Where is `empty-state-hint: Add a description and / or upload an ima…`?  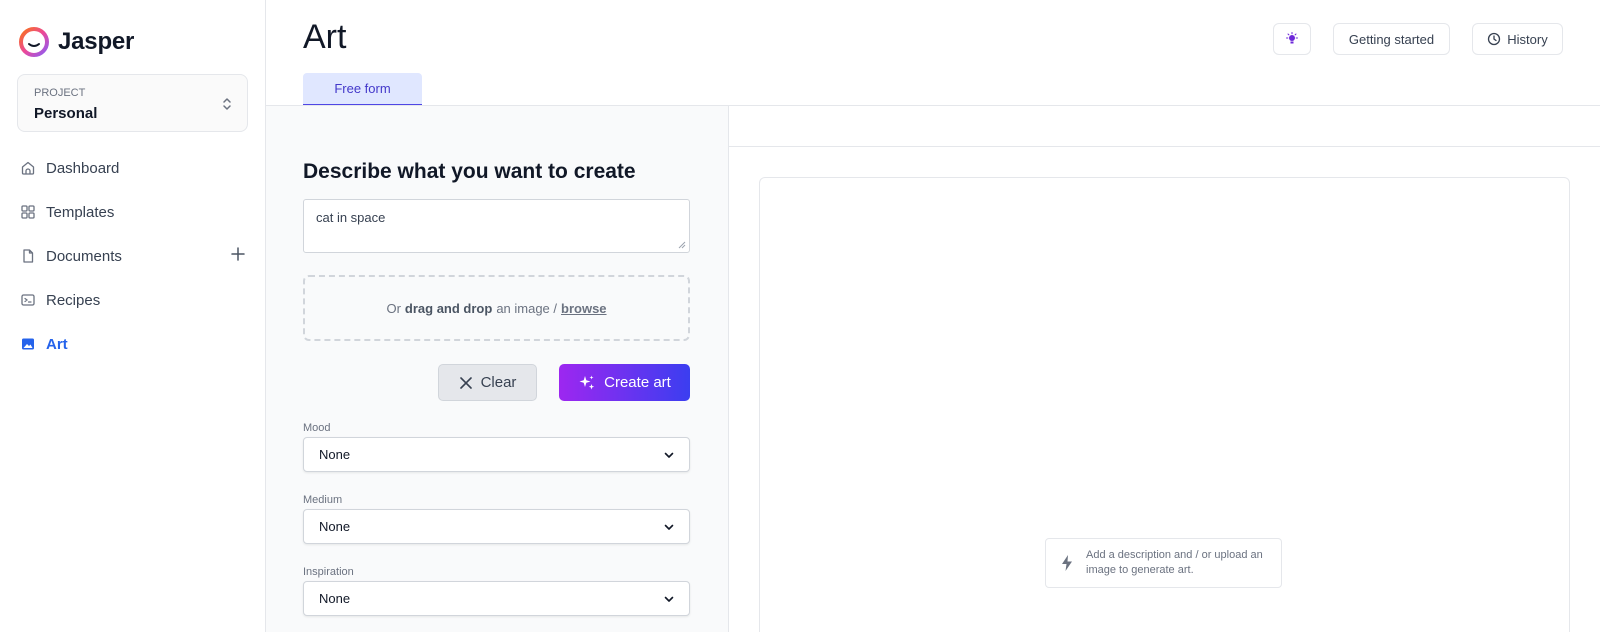
empty-state-hint: Add a description and / or upload an ima… is located at coordinates (1163, 563).